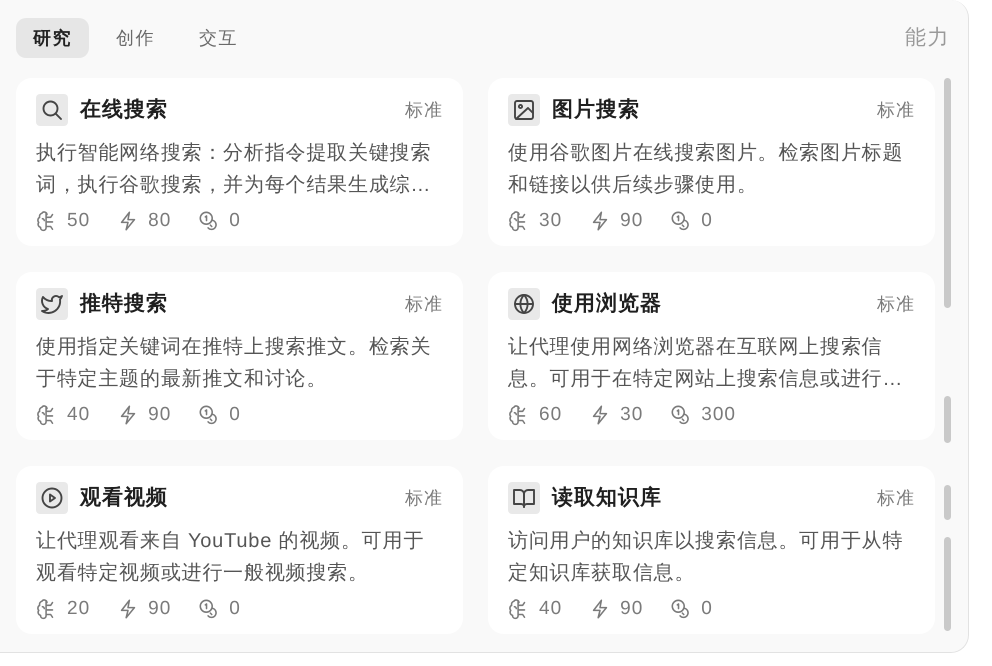 The height and width of the screenshot is (666, 992). Describe the element at coordinates (947, 193) in the screenshot. I see `scrollbar-thumb` at that location.